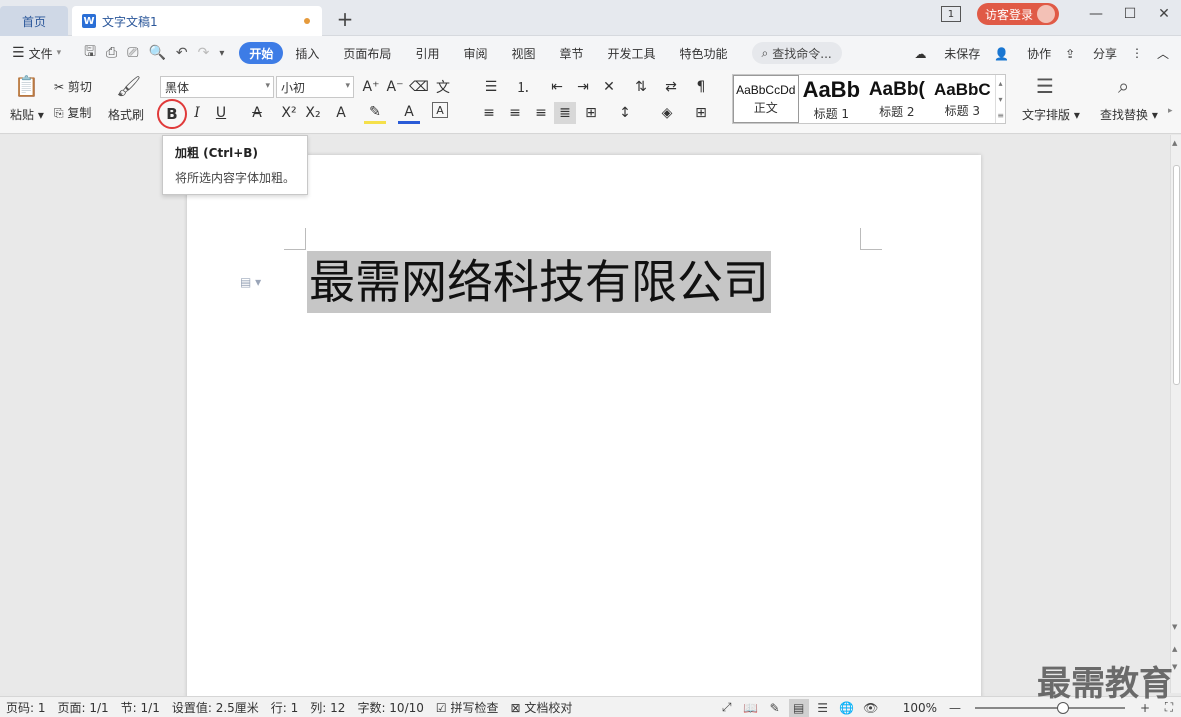  Describe the element at coordinates (132, 53) in the screenshot. I see `print-icon: ⎚` at that location.